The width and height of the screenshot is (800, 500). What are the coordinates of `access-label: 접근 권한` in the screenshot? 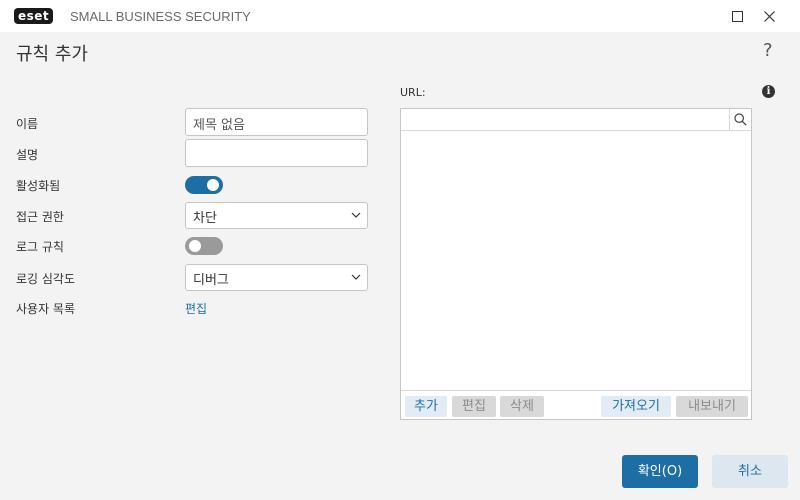 It's located at (40, 217).